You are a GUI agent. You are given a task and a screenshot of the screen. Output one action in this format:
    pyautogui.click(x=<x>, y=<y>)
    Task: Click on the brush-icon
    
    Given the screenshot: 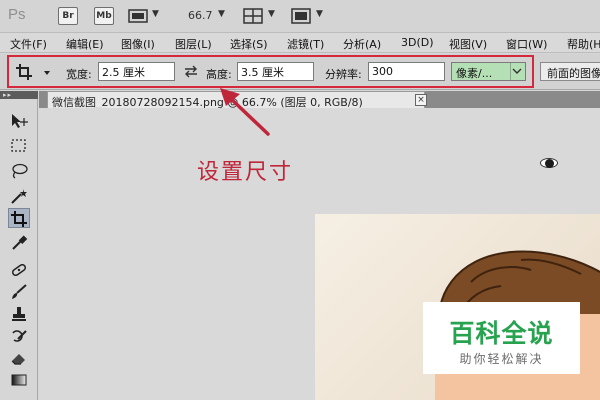 What is the action you would take?
    pyautogui.click(x=19, y=291)
    